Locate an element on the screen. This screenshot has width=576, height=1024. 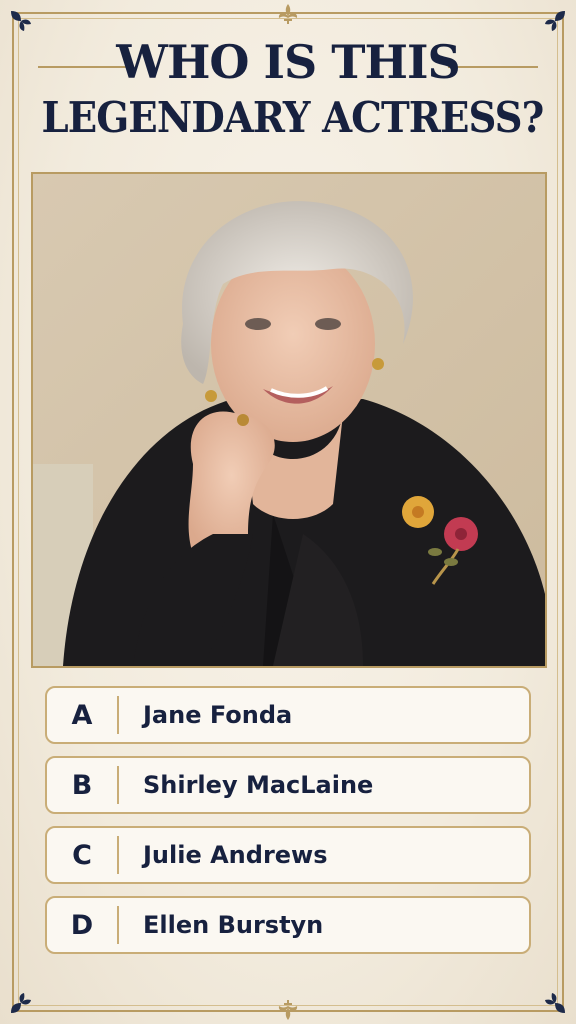
title-line-2: LEGENDARY ACTRESS? is located at coordinates (292, 117).